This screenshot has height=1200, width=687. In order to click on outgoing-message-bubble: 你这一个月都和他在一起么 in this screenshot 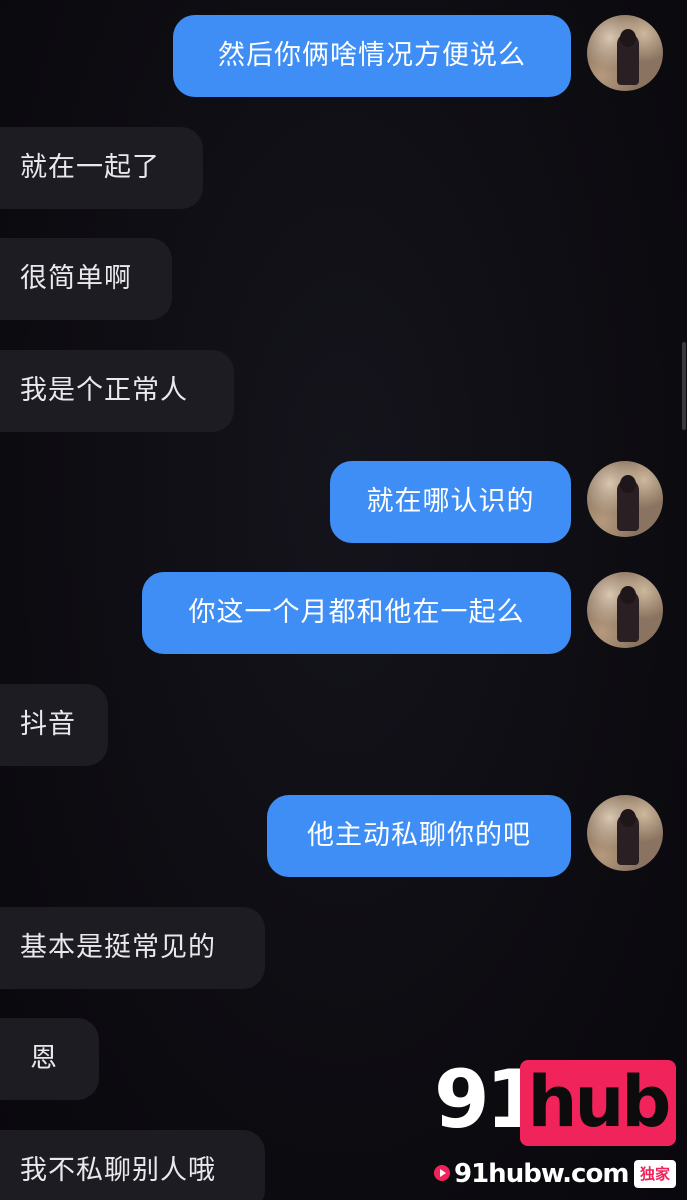, I will do `click(356, 613)`.